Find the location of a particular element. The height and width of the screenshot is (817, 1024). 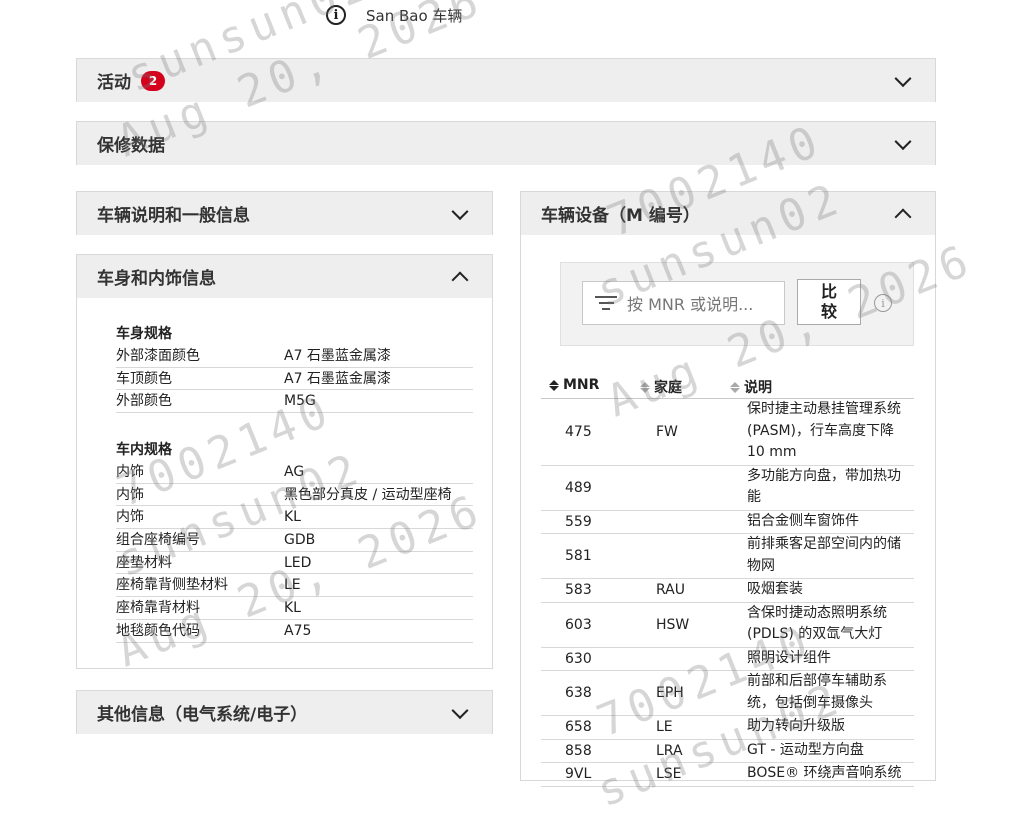

family-cell: EPH is located at coordinates (670, 693).